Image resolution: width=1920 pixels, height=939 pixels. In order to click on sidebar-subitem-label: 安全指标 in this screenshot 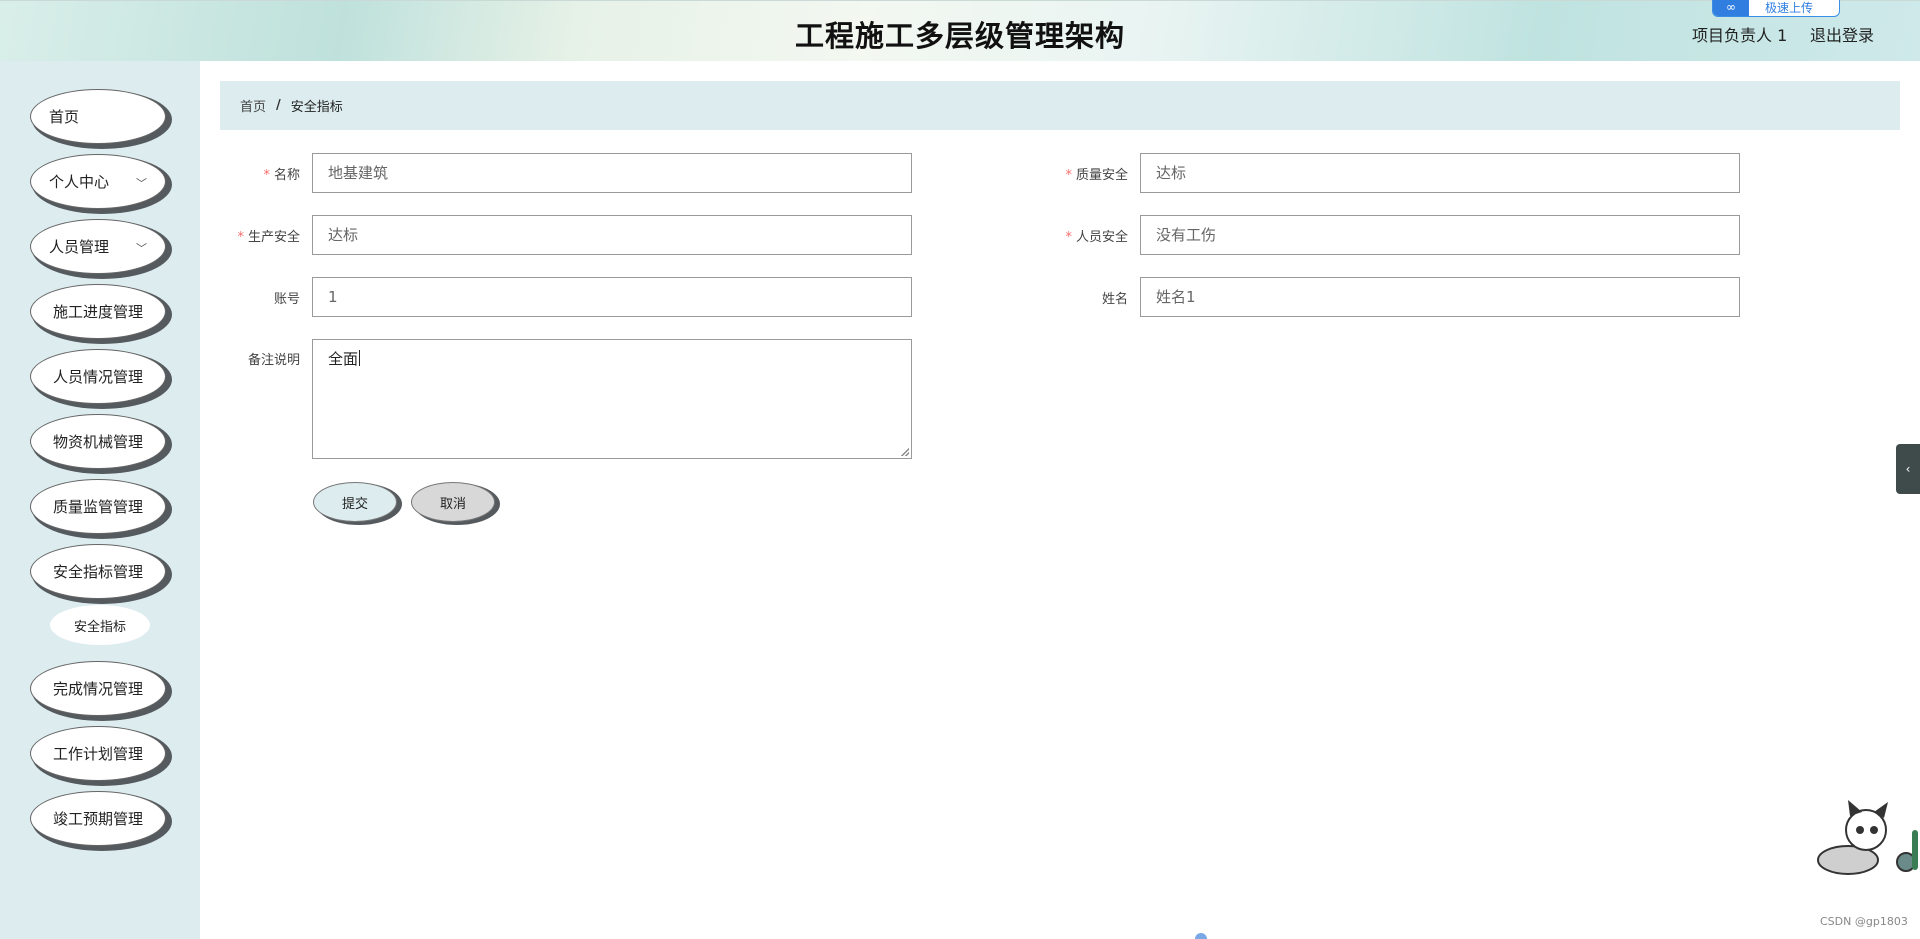, I will do `click(99, 627)`.